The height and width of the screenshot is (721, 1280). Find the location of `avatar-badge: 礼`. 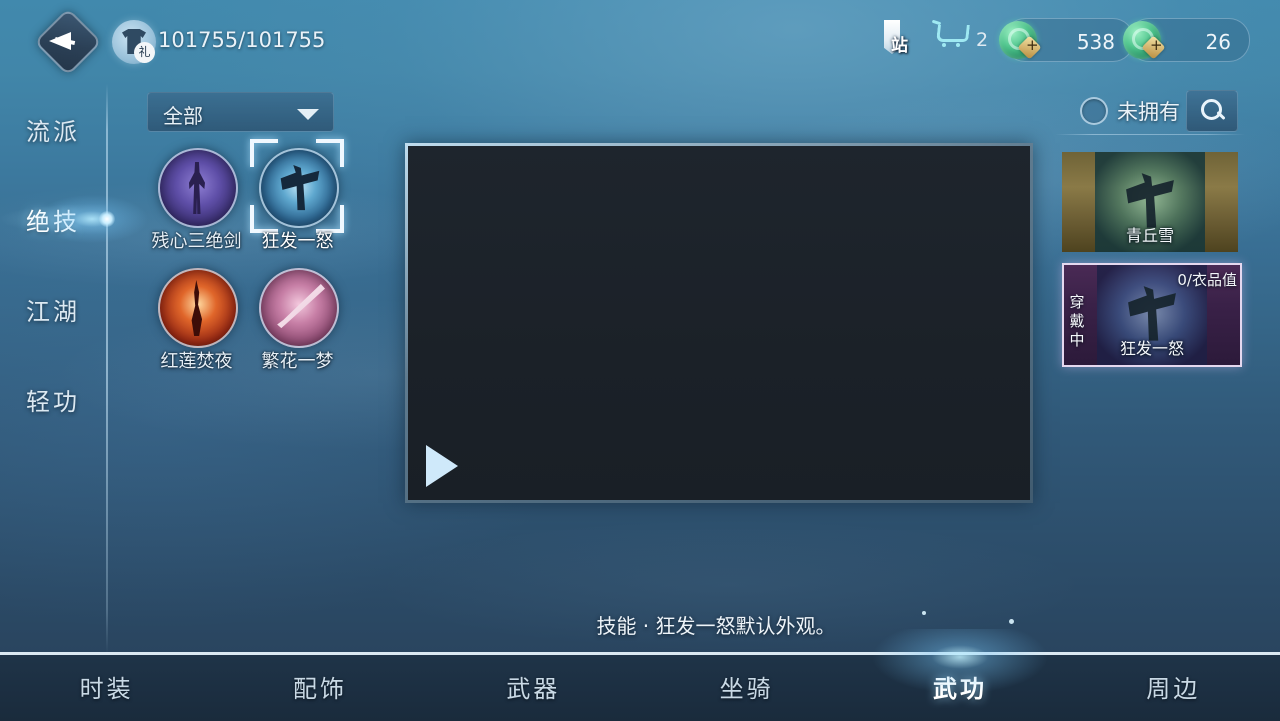

avatar-badge: 礼 is located at coordinates (144, 52).